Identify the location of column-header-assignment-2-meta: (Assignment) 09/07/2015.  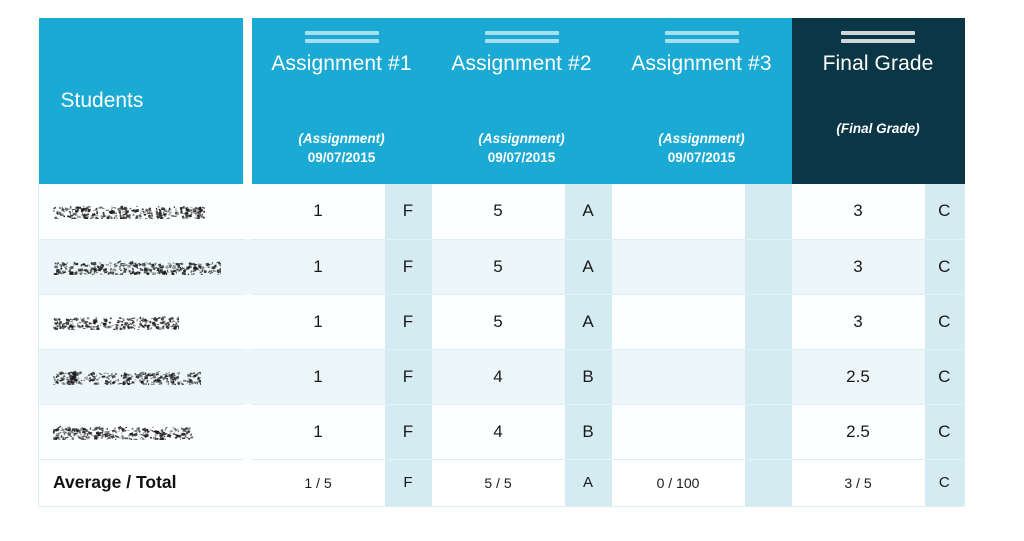
(521, 156).